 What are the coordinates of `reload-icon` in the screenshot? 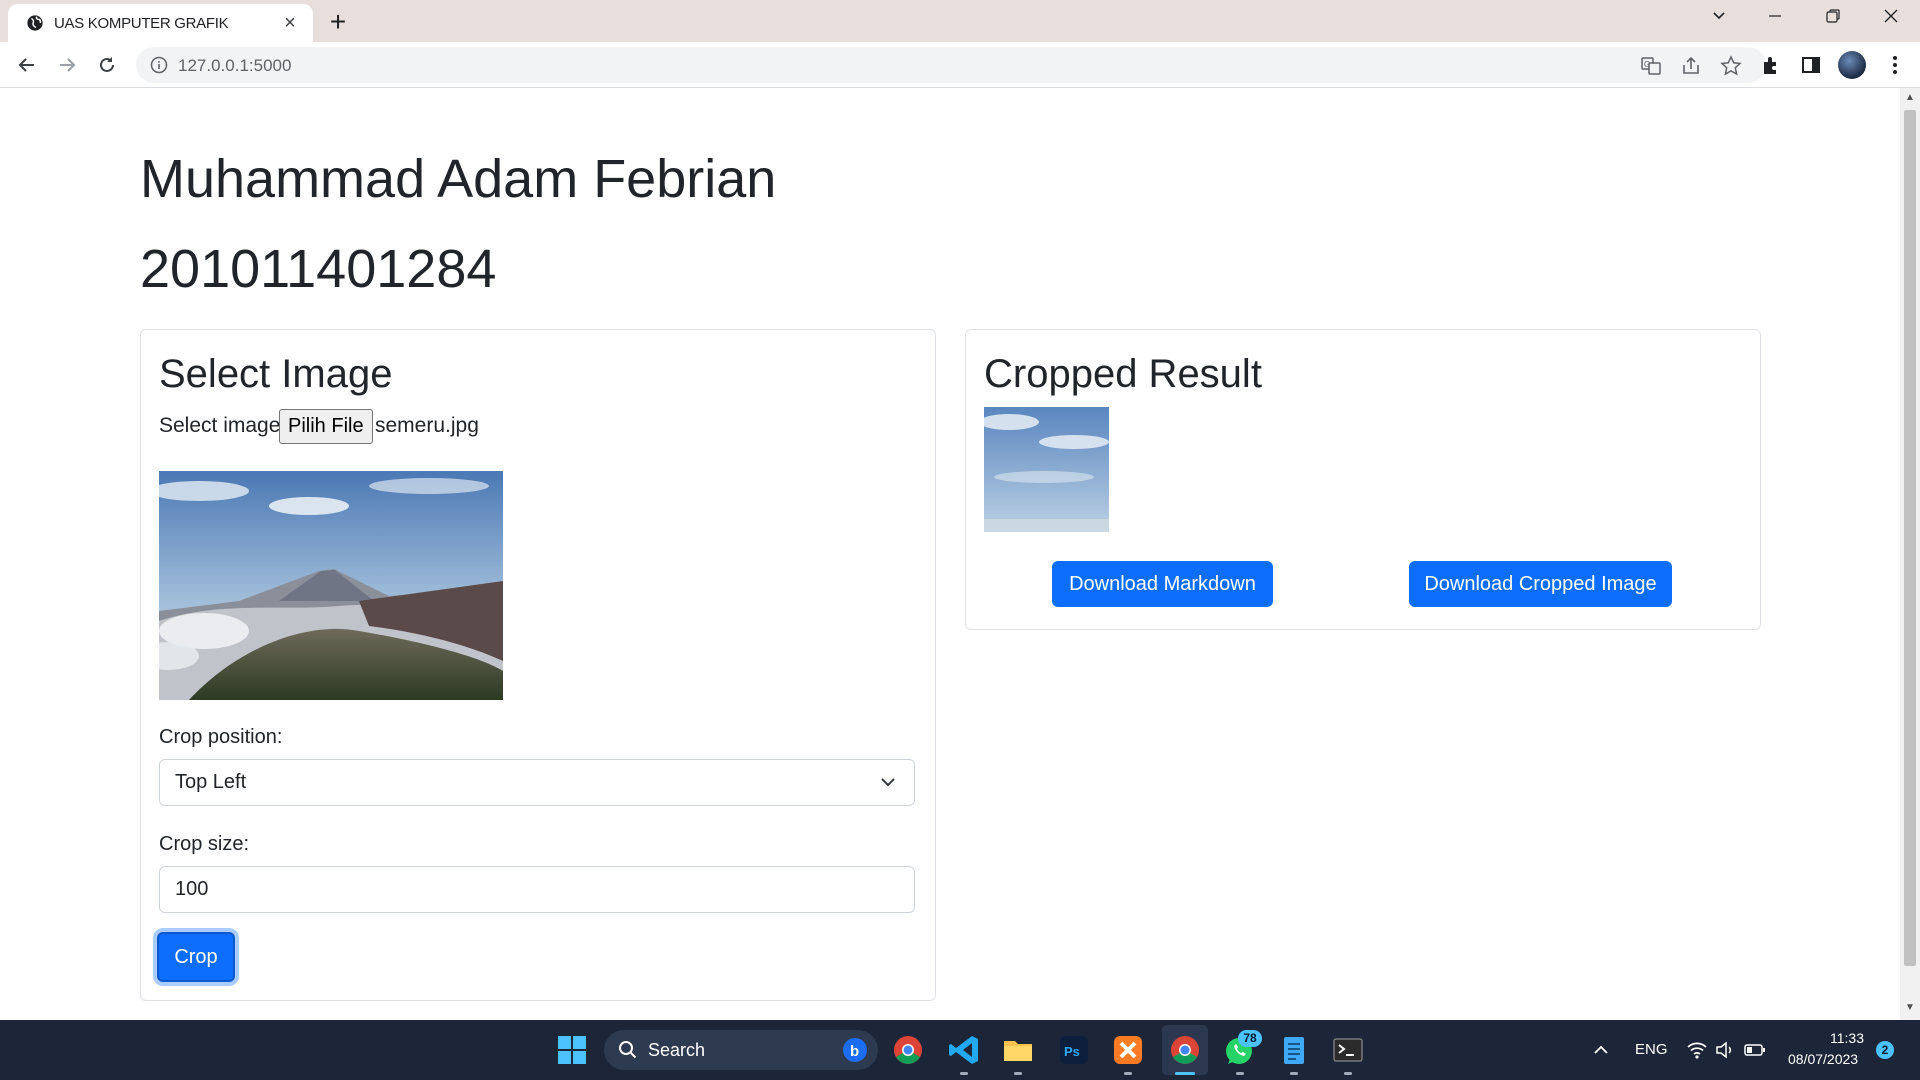 It's located at (107, 65).